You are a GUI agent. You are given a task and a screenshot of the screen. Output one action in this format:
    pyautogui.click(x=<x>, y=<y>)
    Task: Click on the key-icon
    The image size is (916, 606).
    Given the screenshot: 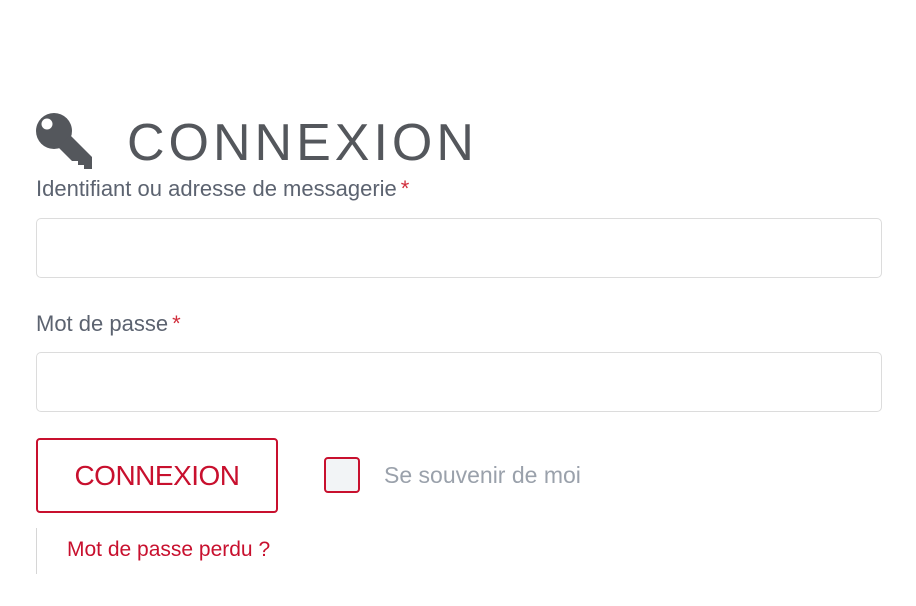 What is the action you would take?
    pyautogui.click(x=64, y=140)
    